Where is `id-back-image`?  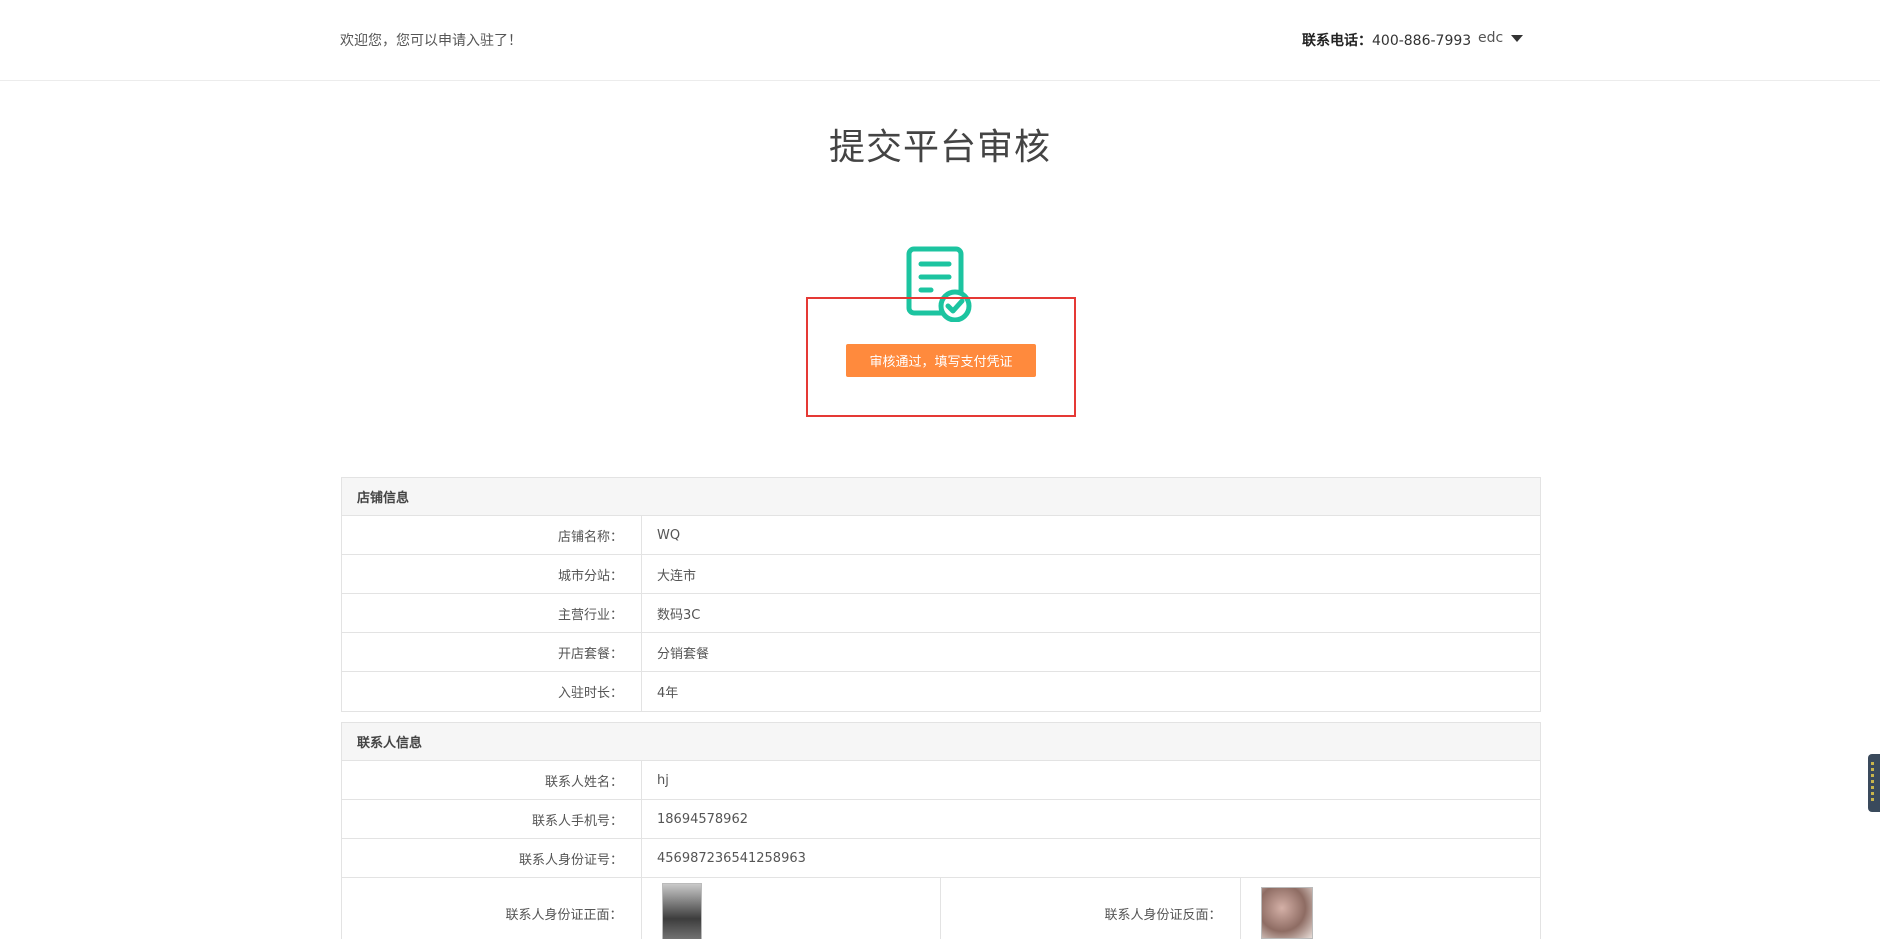 id-back-image is located at coordinates (1286, 913).